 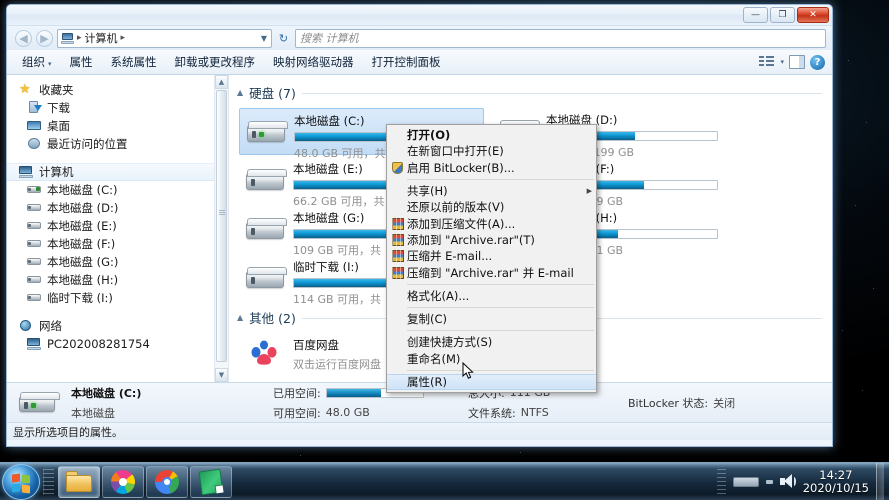 What do you see at coordinates (491, 207) in the screenshot?
I see `menu-item-restore-previous-versions: 还原以前的版本(V)` at bounding box center [491, 207].